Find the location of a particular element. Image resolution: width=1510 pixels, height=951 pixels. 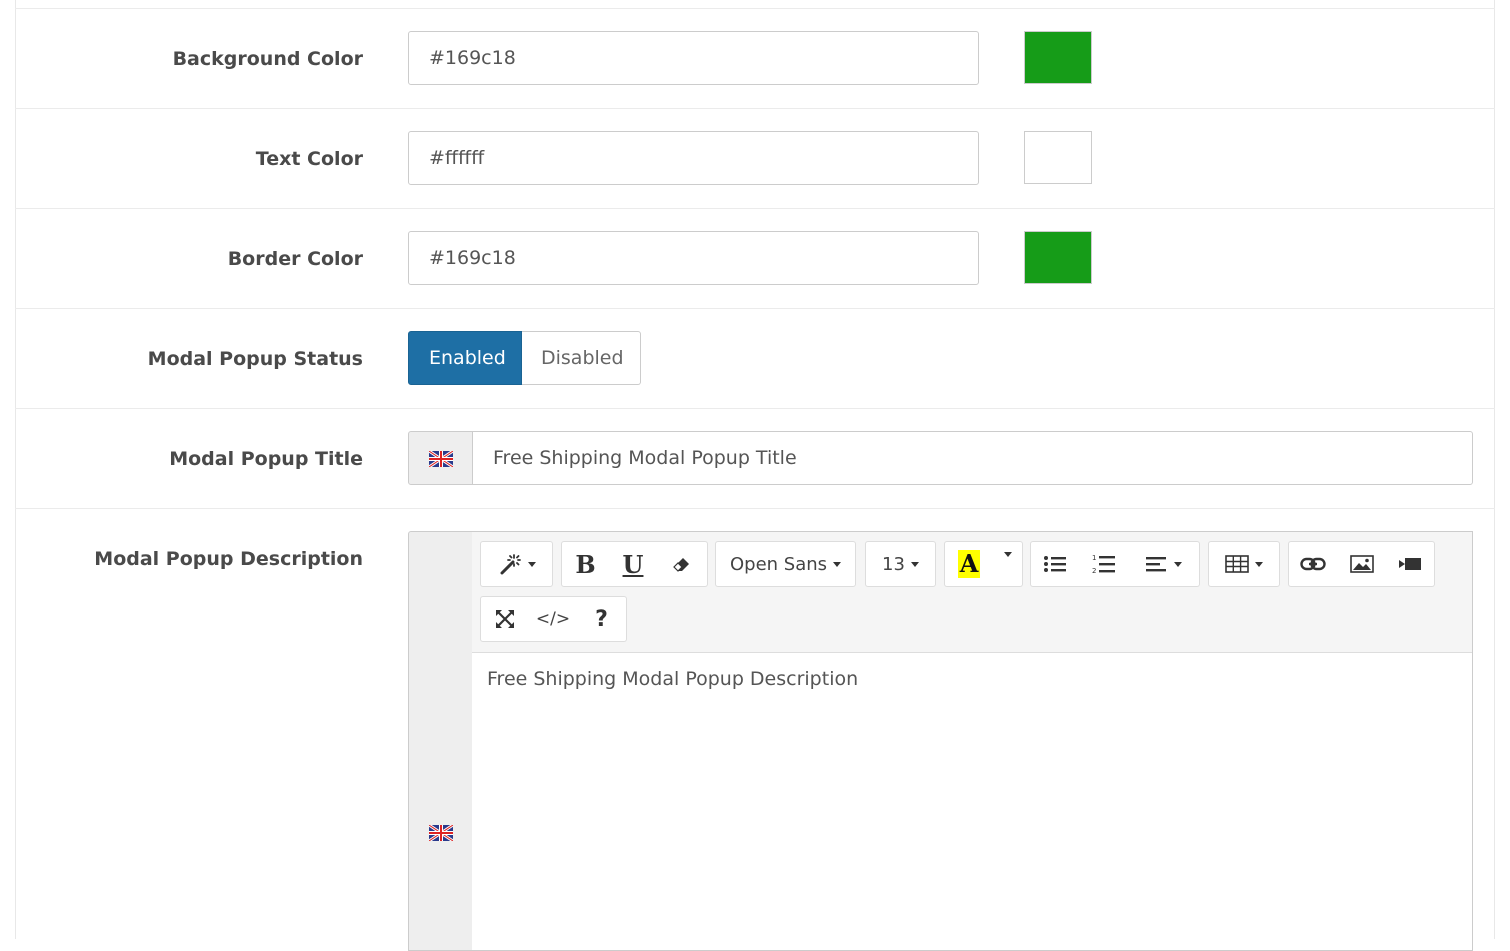

help-icon: ? is located at coordinates (601, 619).